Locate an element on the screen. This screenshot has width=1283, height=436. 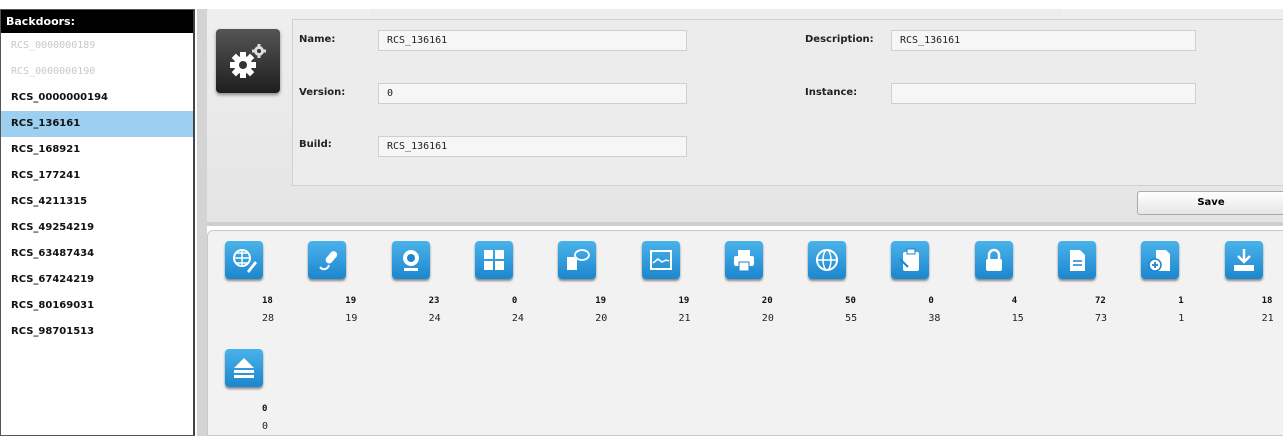
backdoor-item: RCS_168921 is located at coordinates (97, 150).